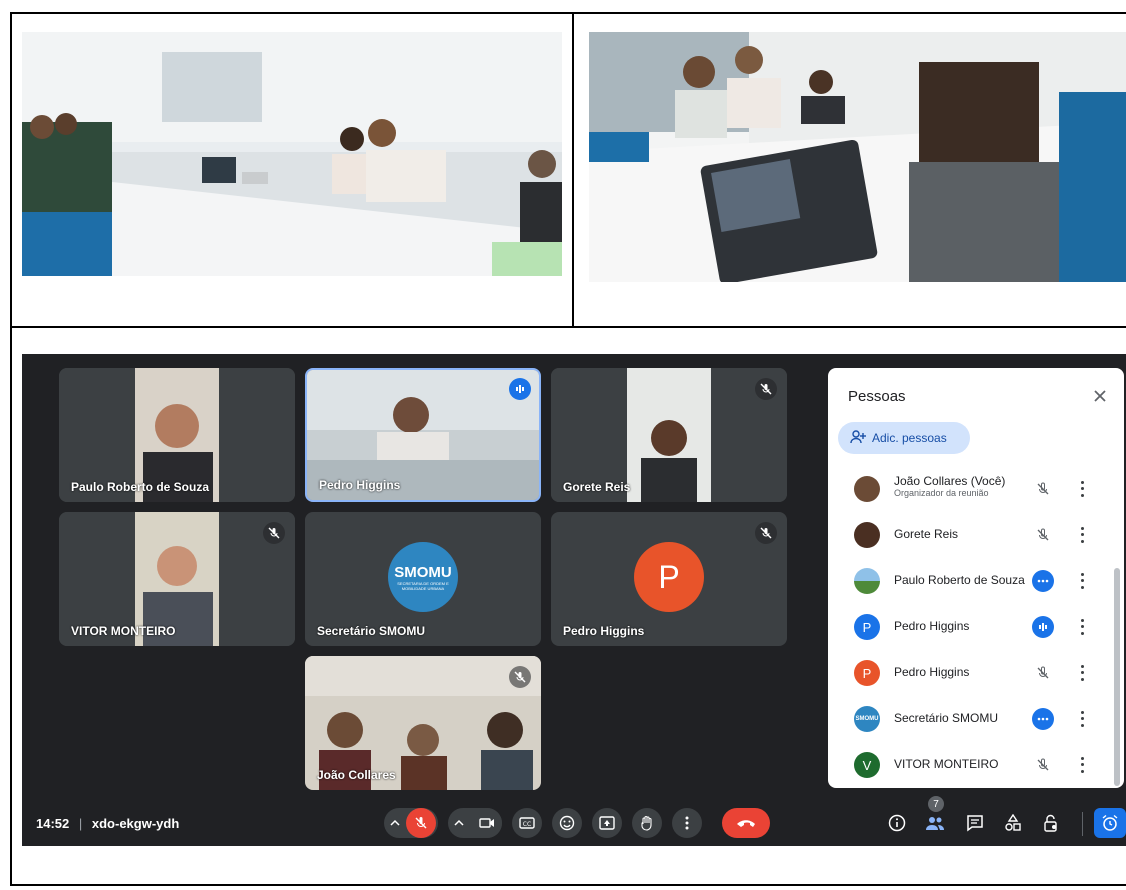  I want to click on info-icon, so click(897, 823).